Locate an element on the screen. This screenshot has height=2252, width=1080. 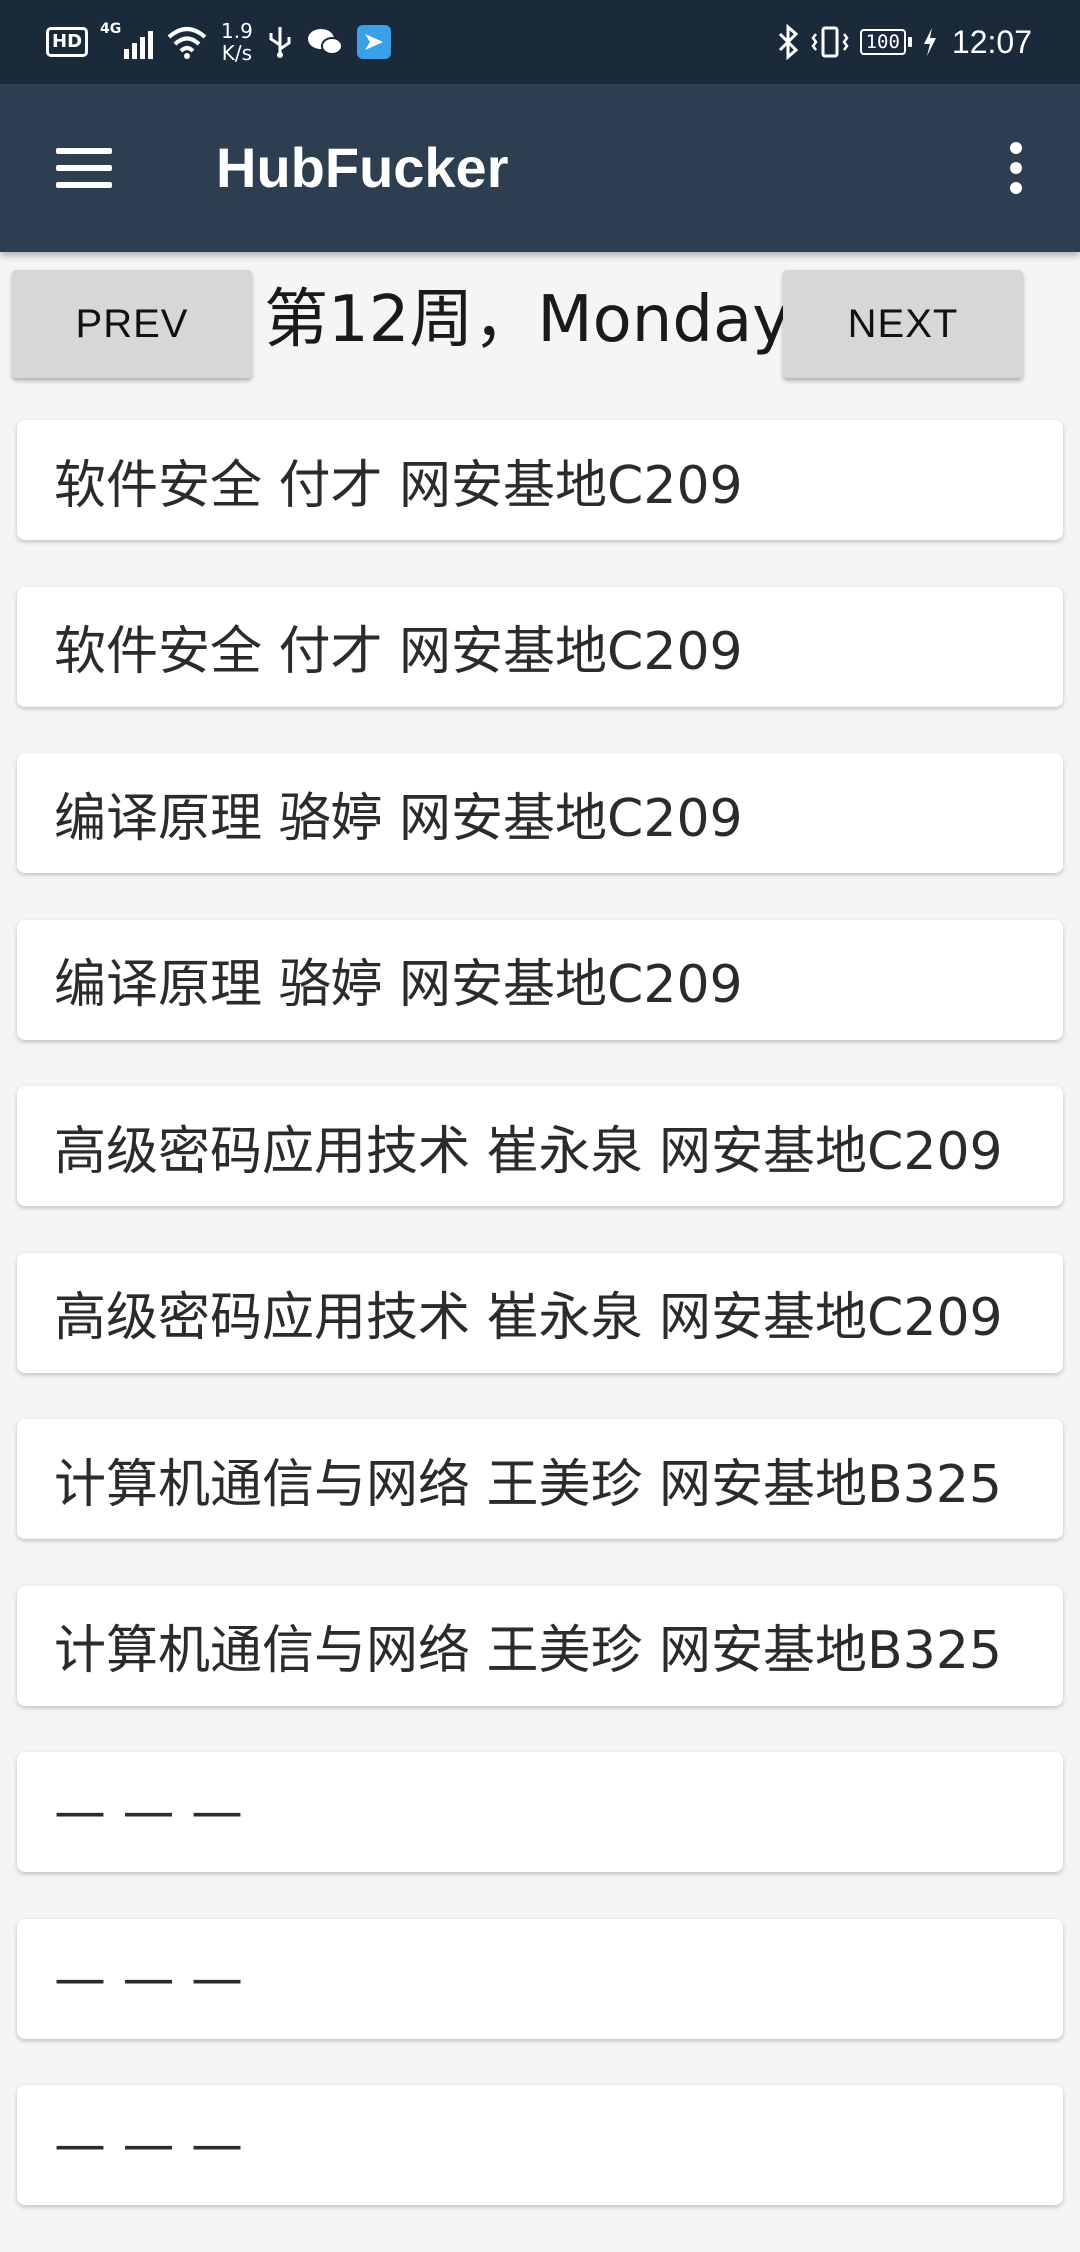
prev-button: PREV is located at coordinates (132, 324).